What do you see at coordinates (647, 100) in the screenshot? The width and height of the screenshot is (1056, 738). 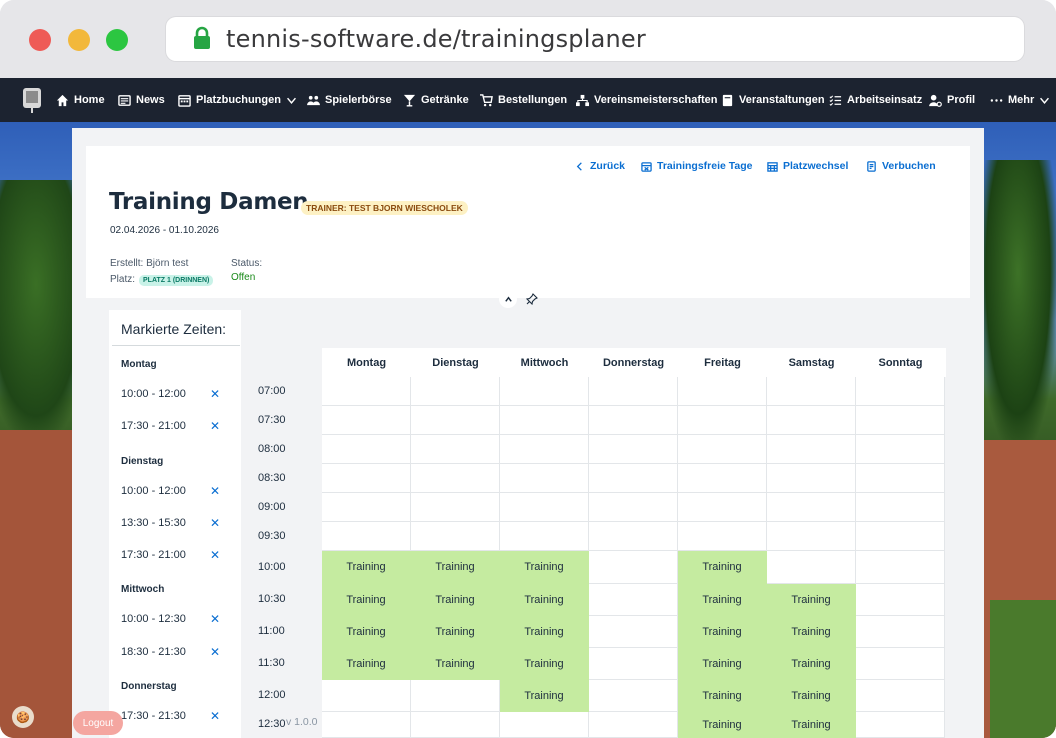 I see `nav-vereinsmeisterschaften: Vereinsmeisterschaften` at bounding box center [647, 100].